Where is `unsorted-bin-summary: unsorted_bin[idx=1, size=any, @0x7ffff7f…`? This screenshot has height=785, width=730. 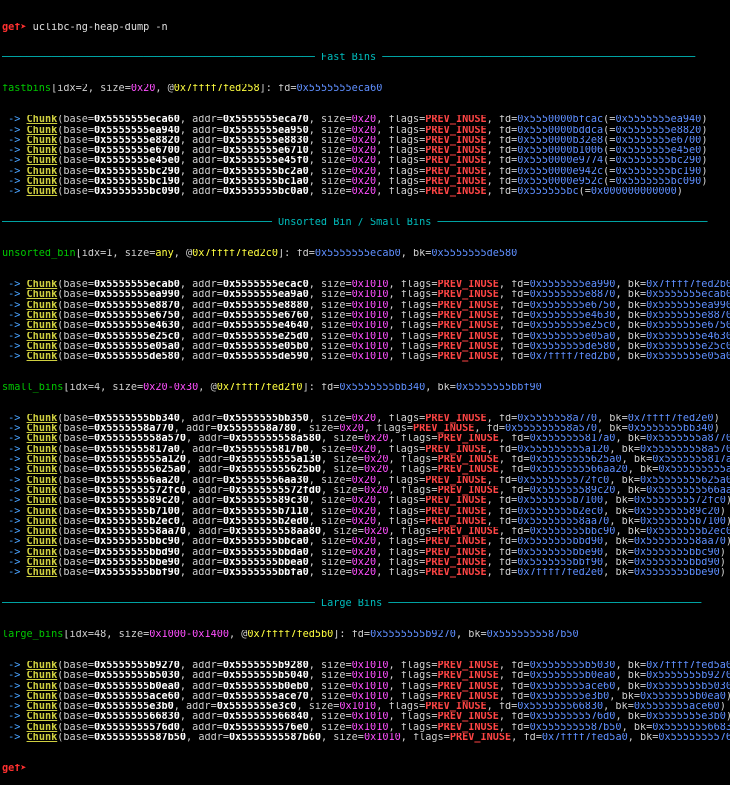
unsorted-bin-summary: unsorted_bin[idx=1, size=any, @0x7ffff7f… is located at coordinates (366, 254).